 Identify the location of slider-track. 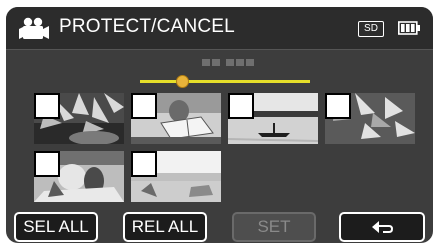
(225, 81).